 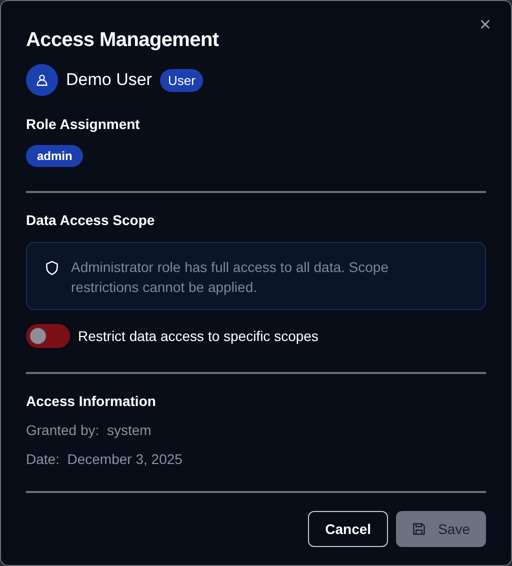 What do you see at coordinates (83, 124) in the screenshot?
I see `section-heading: Role Assignment` at bounding box center [83, 124].